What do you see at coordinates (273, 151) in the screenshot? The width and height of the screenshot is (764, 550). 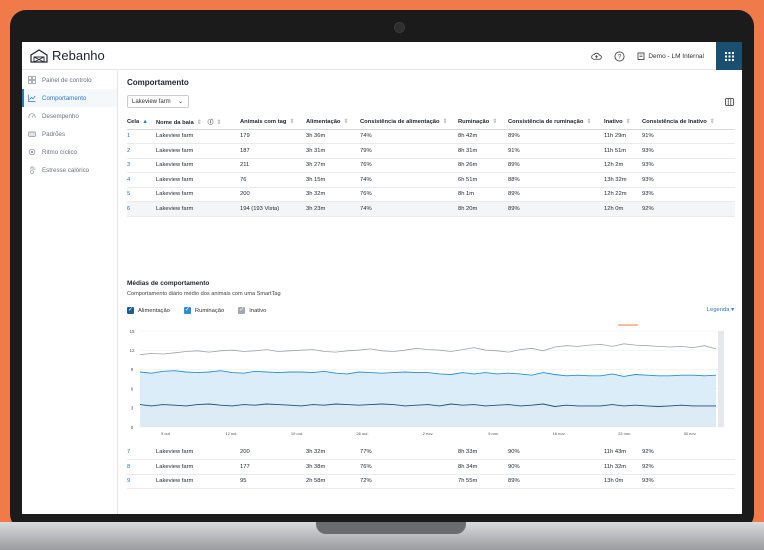 I see `table-cell: 187` at bounding box center [273, 151].